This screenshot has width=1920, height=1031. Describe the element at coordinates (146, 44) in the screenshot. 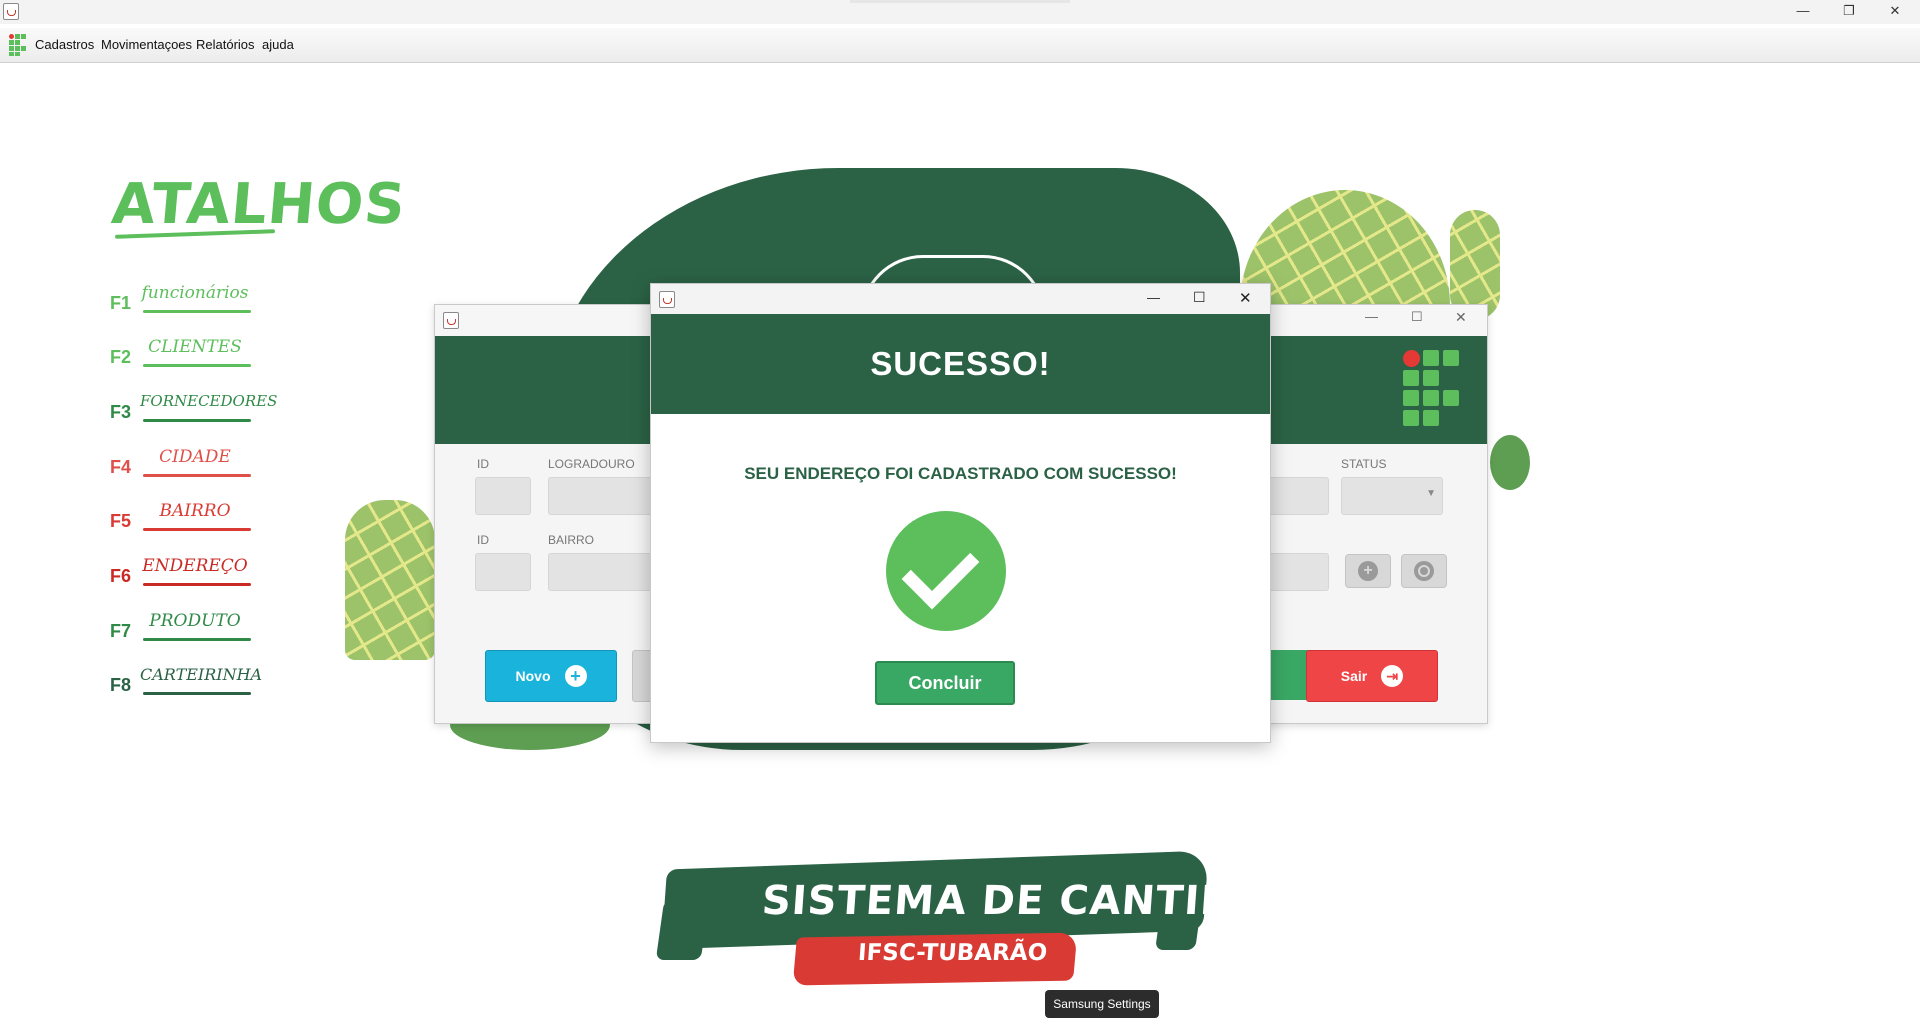

I see `menu-movimentacoes: Movimentaçoes` at that location.